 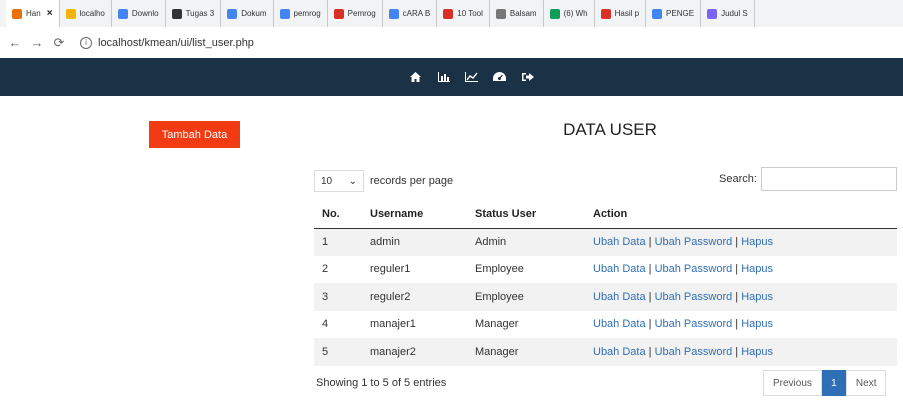 What do you see at coordinates (50, 13) in the screenshot?
I see `close-tab-icon: ×` at bounding box center [50, 13].